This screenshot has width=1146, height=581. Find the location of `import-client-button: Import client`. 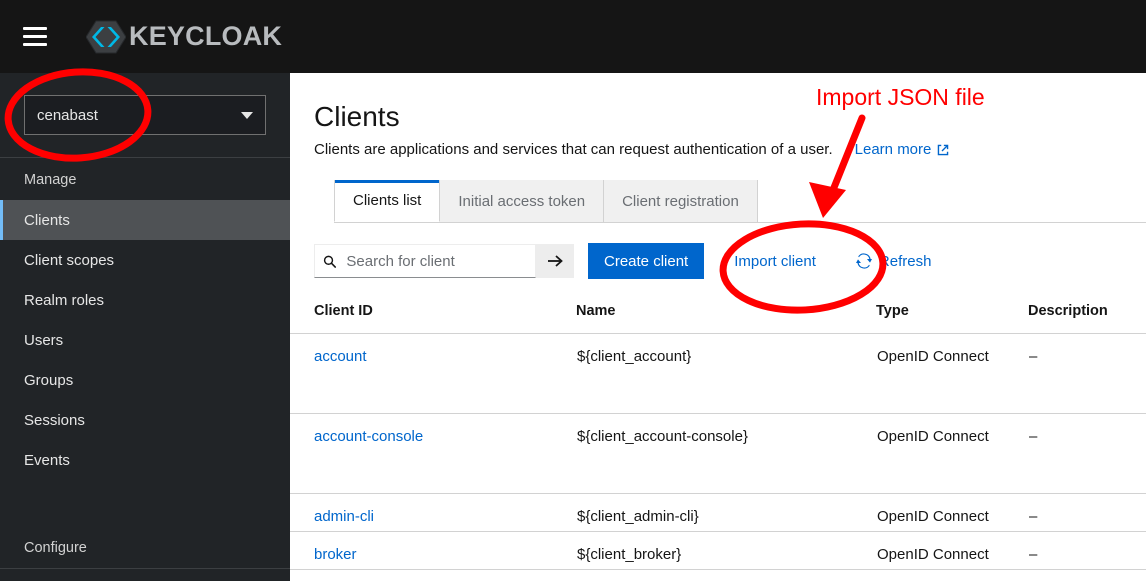

import-client-button: Import client is located at coordinates (775, 261).